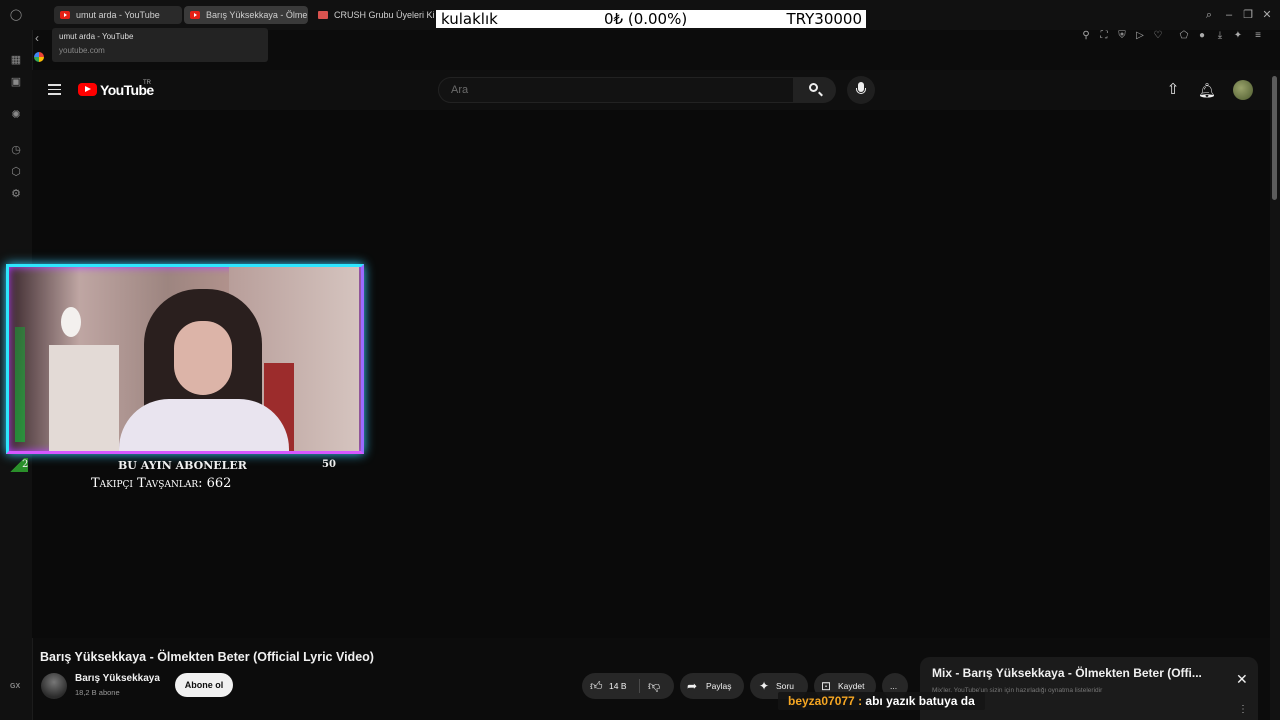 The image size is (1280, 720). Describe the element at coordinates (82, 50) in the screenshot. I see `tooltip-url: youtube.com` at that location.